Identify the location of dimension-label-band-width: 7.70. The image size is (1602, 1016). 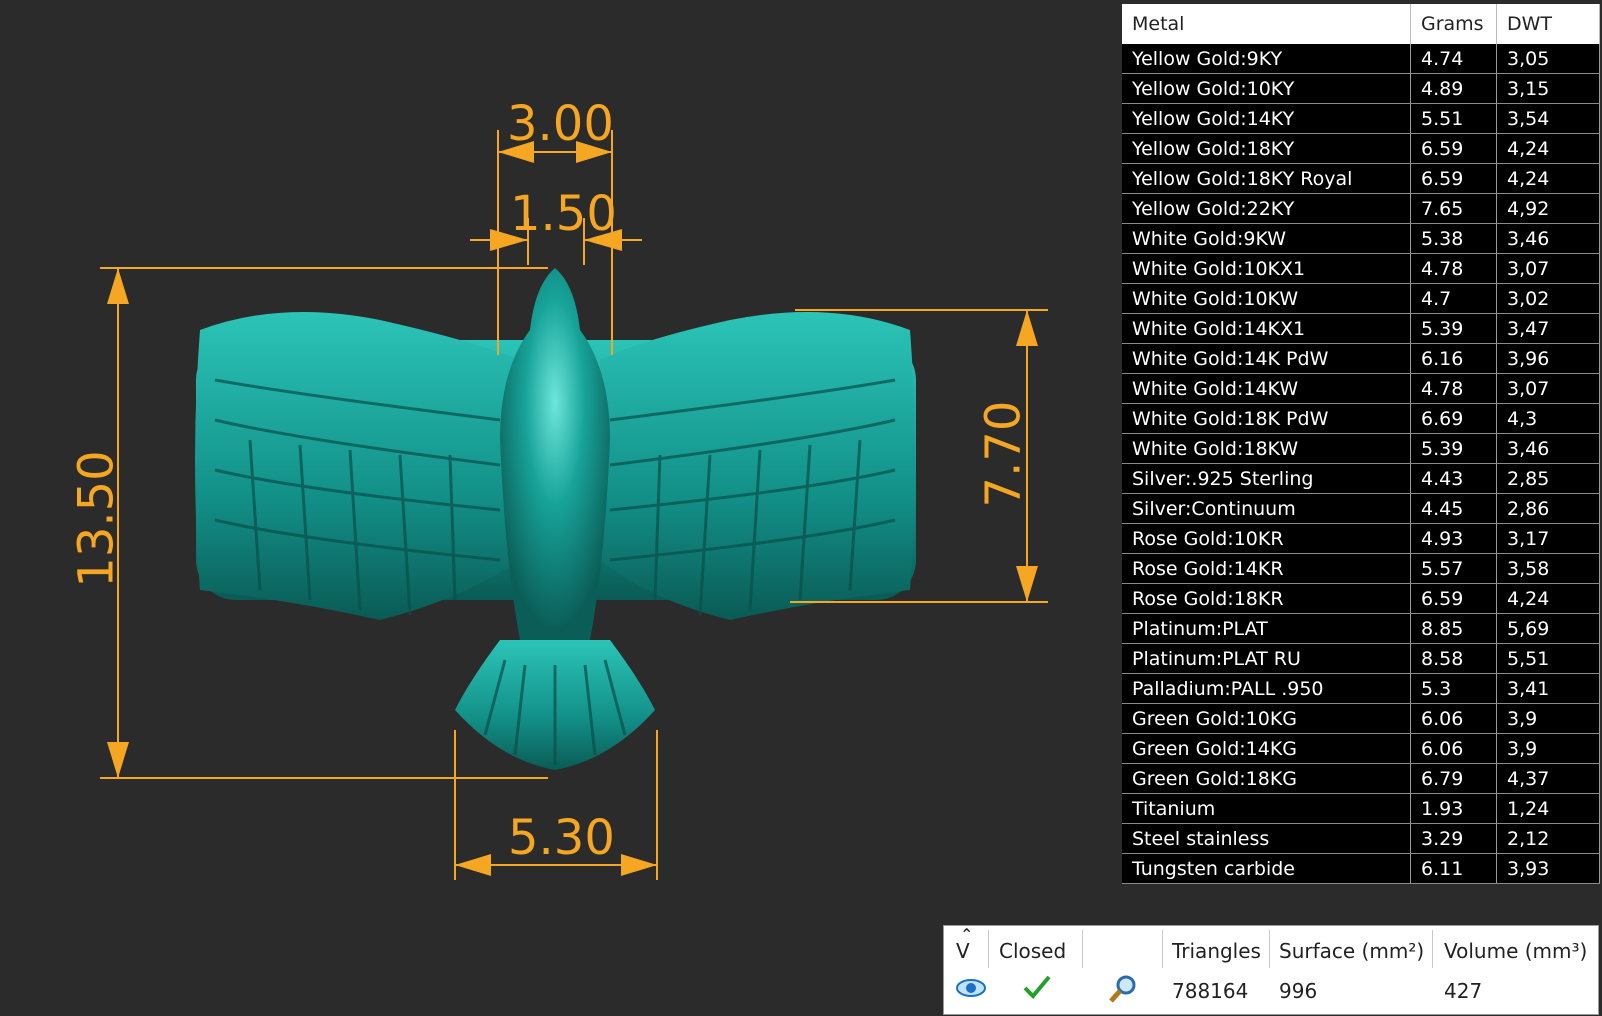
(1003, 454).